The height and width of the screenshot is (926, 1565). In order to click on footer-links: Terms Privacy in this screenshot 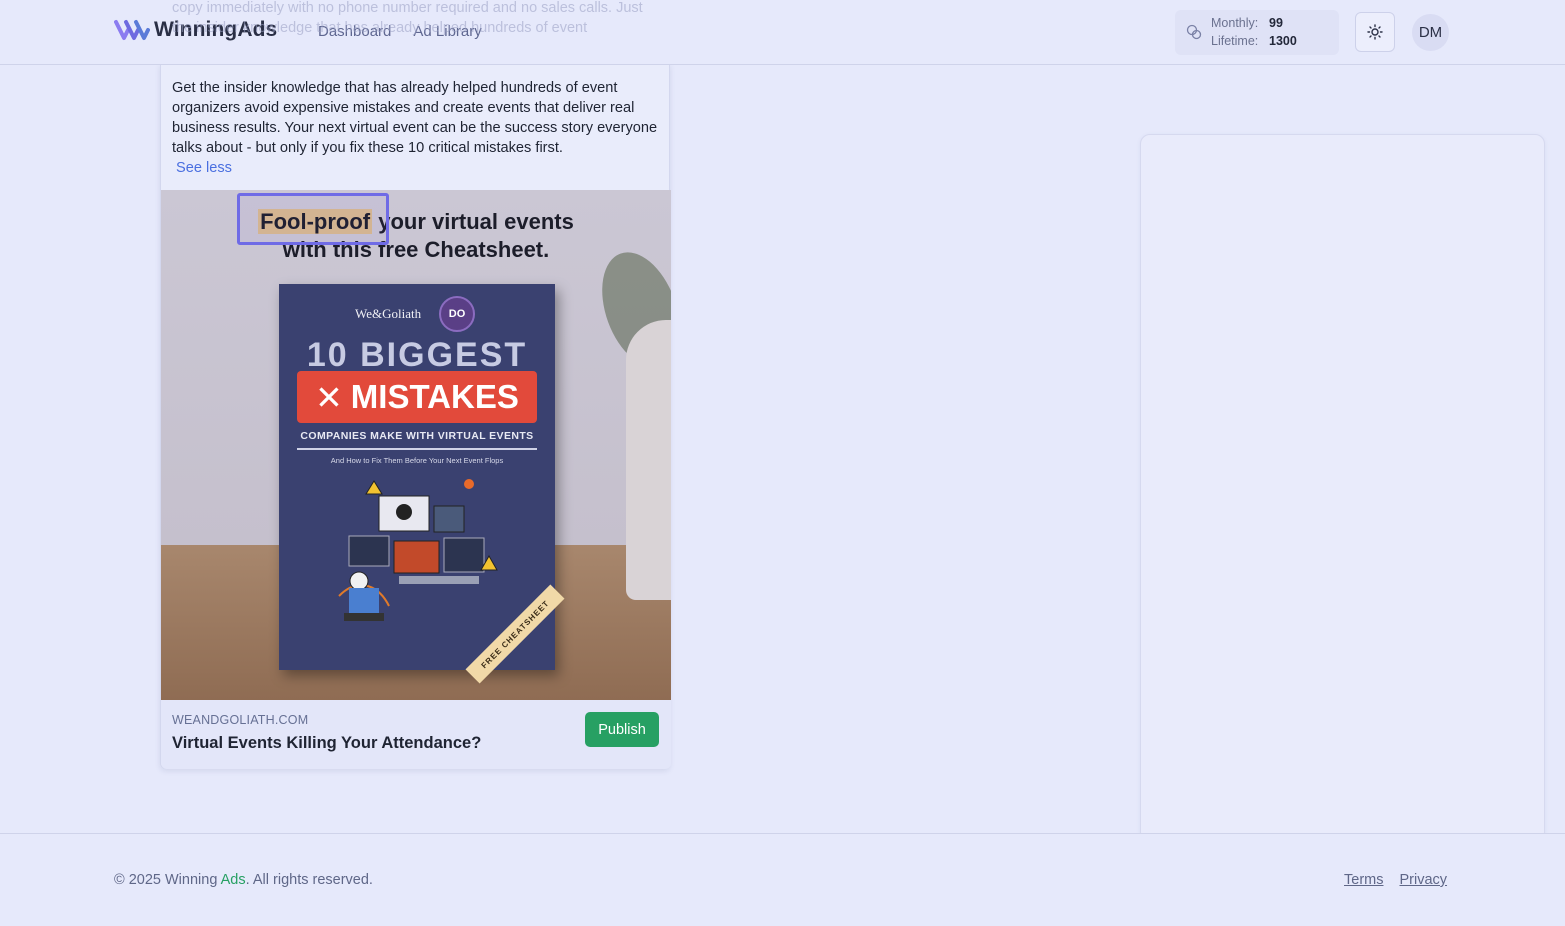, I will do `click(1395, 880)`.